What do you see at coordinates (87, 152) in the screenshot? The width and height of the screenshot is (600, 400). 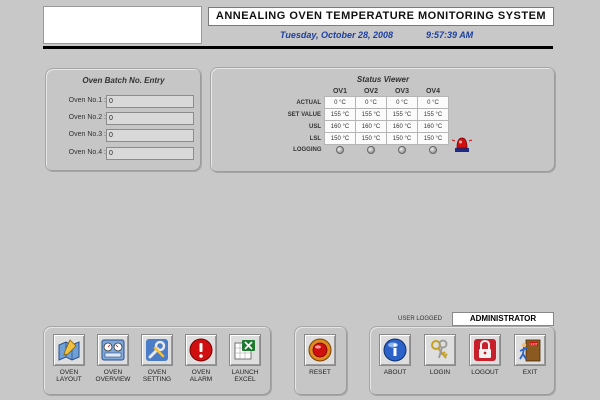 I see `batch-label: Oven No.4 :` at bounding box center [87, 152].